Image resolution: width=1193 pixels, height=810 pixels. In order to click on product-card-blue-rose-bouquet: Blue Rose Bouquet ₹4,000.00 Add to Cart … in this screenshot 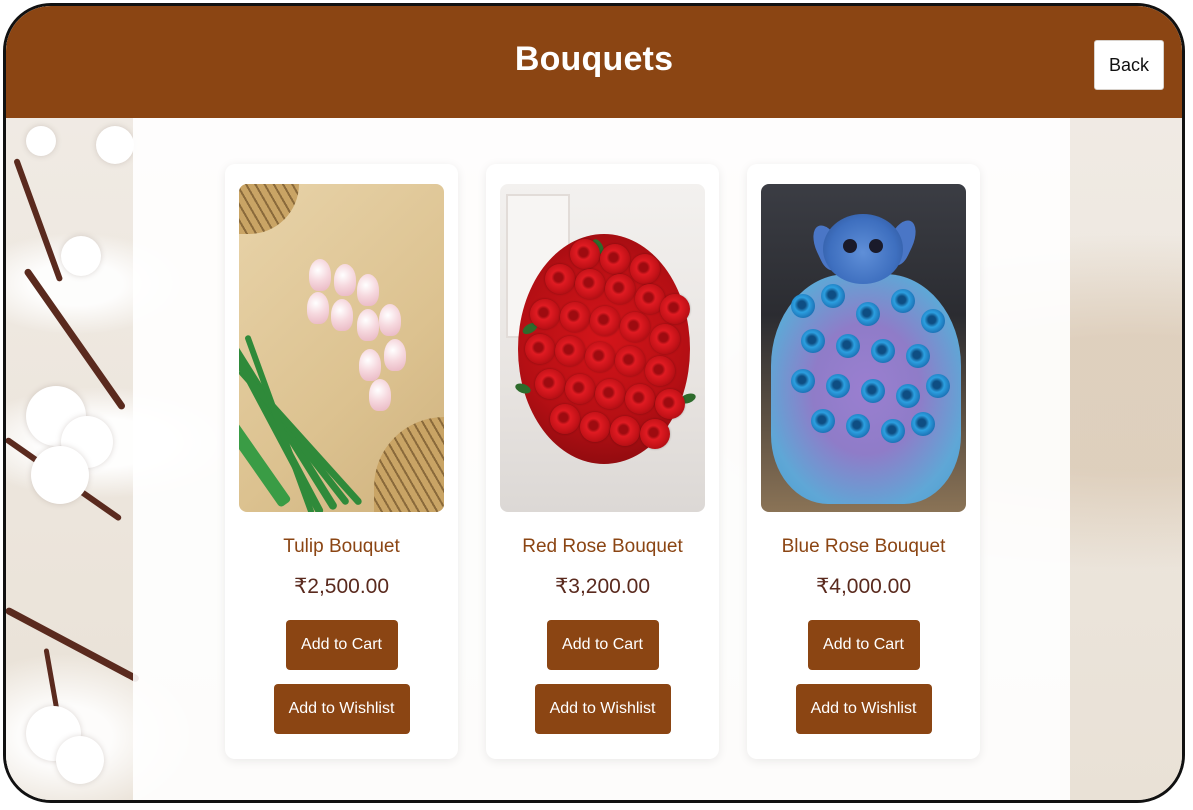, I will do `click(863, 461)`.